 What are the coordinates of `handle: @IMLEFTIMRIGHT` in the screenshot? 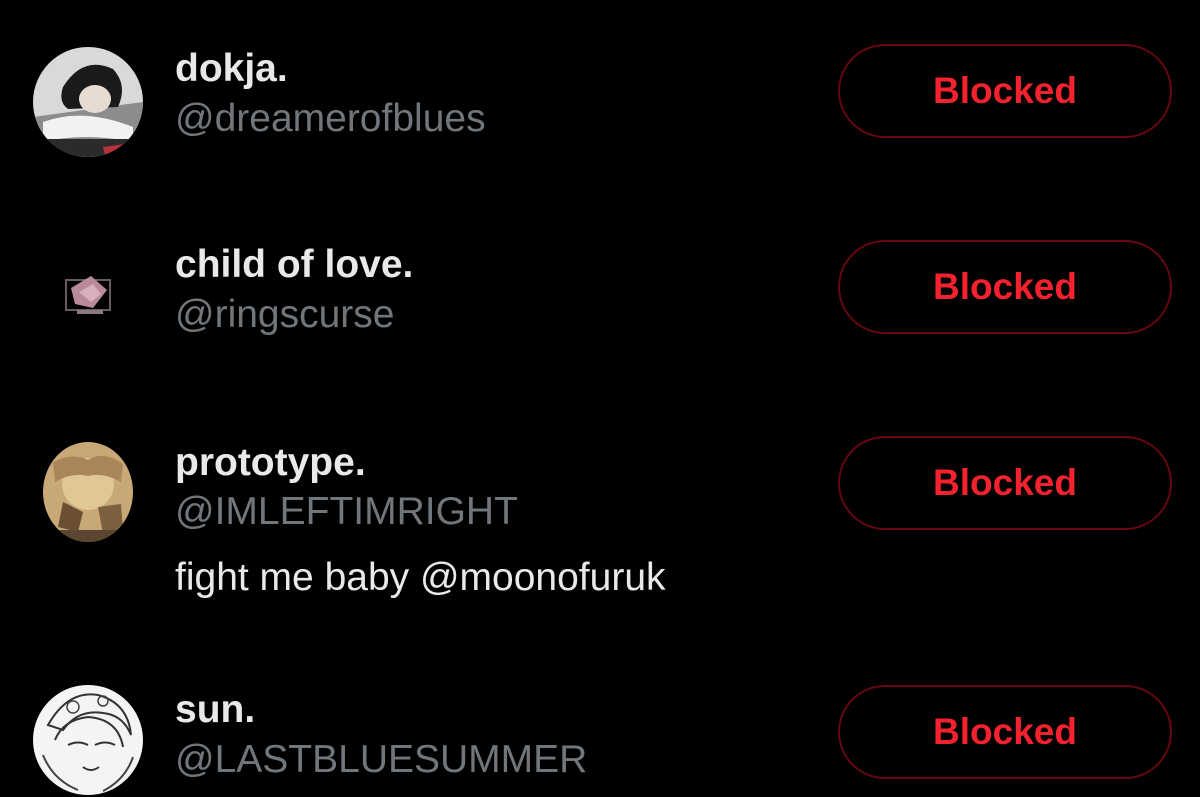 It's located at (346, 511).